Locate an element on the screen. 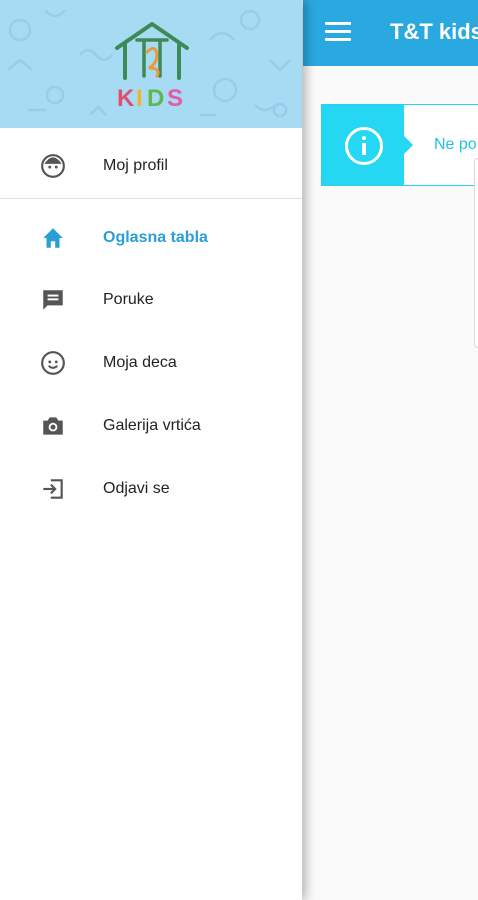 The width and height of the screenshot is (478, 900). notice-banner: Ne po is located at coordinates (399, 145).